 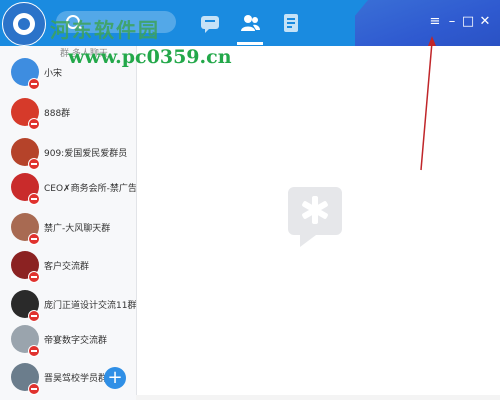 What do you see at coordinates (150, 57) in the screenshot?
I see `watermark-url: www.pc0359.cn` at bounding box center [150, 57].